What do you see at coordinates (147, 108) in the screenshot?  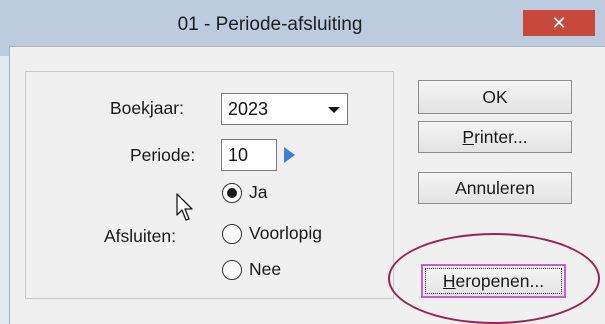 I see `boekjaar-label: Boekjaar:` at bounding box center [147, 108].